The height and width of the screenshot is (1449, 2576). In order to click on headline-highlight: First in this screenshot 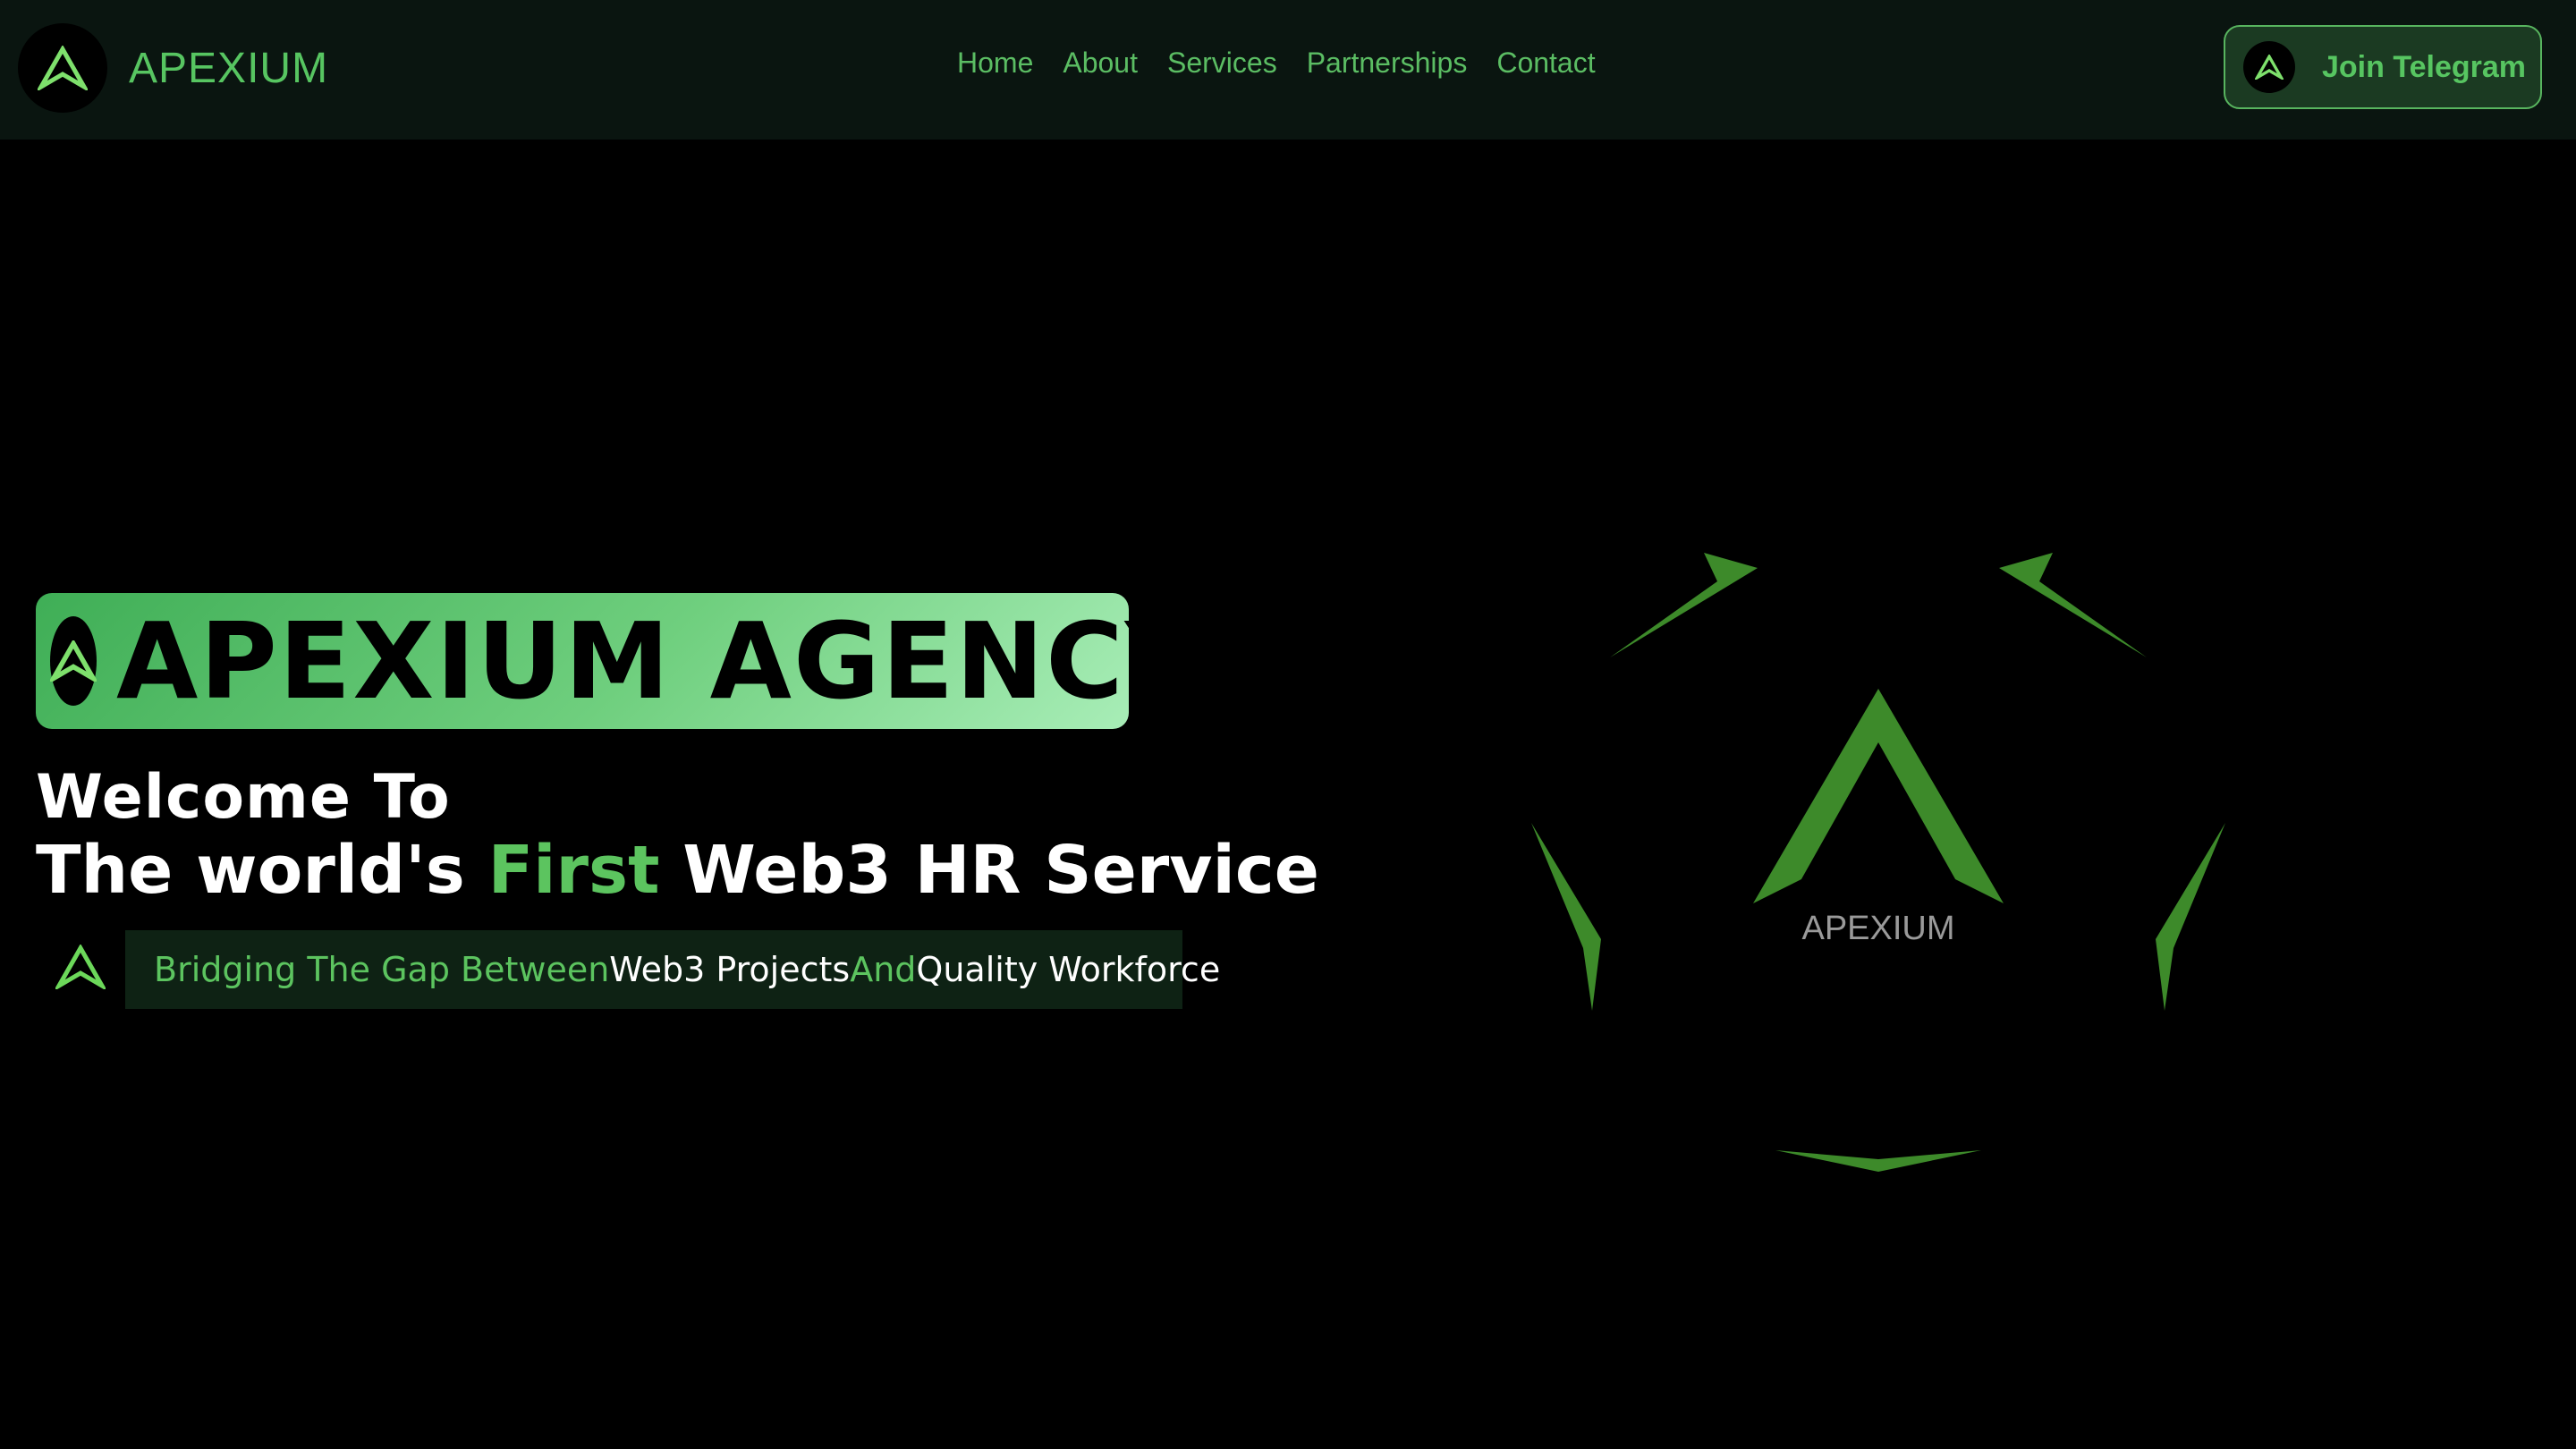, I will do `click(573, 870)`.